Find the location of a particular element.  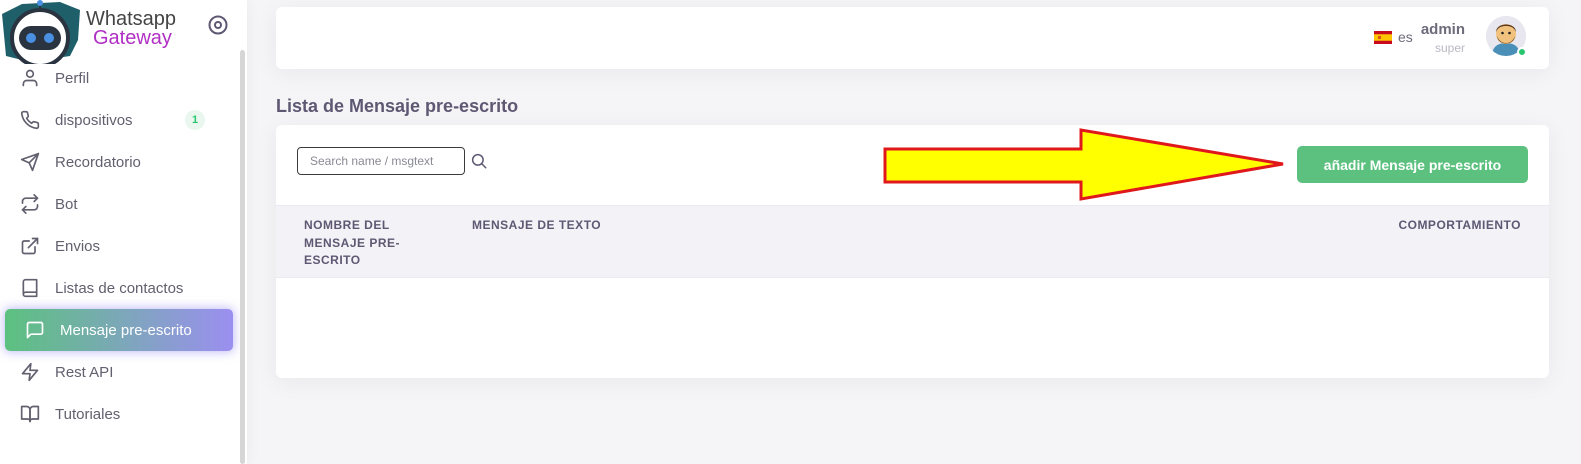

user-role: super is located at coordinates (1449, 48).